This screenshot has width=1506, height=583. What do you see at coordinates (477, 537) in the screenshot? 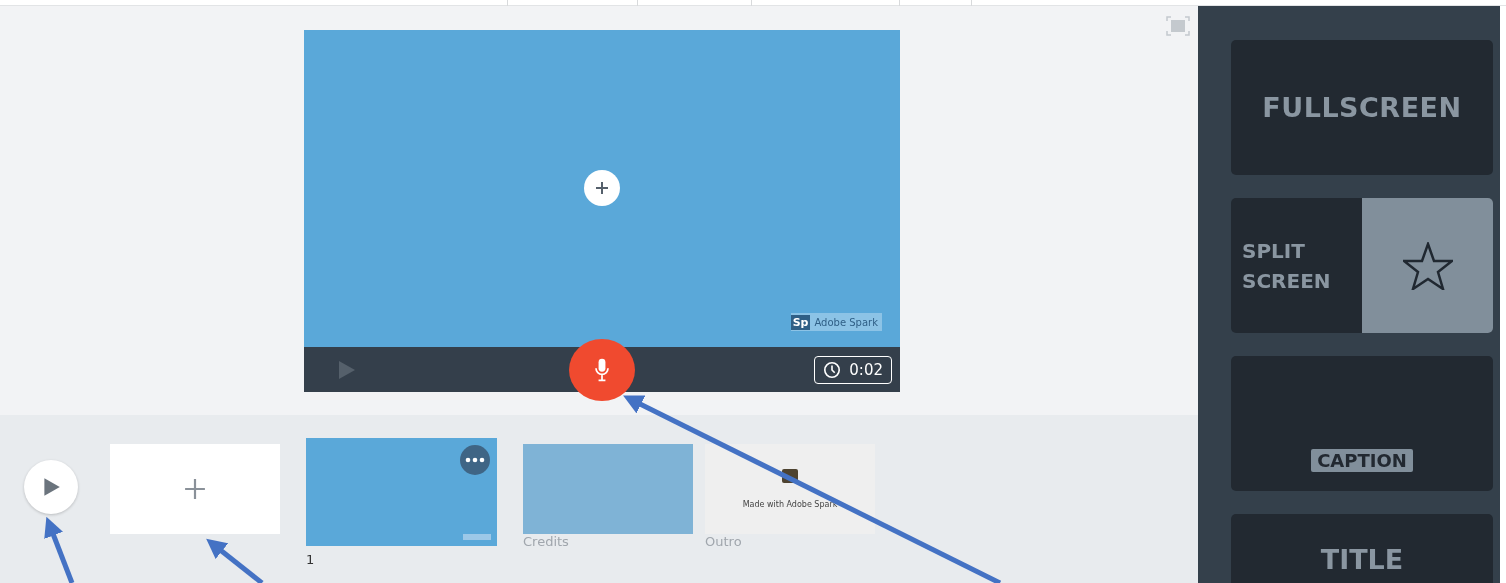
I see `watermark-icon` at bounding box center [477, 537].